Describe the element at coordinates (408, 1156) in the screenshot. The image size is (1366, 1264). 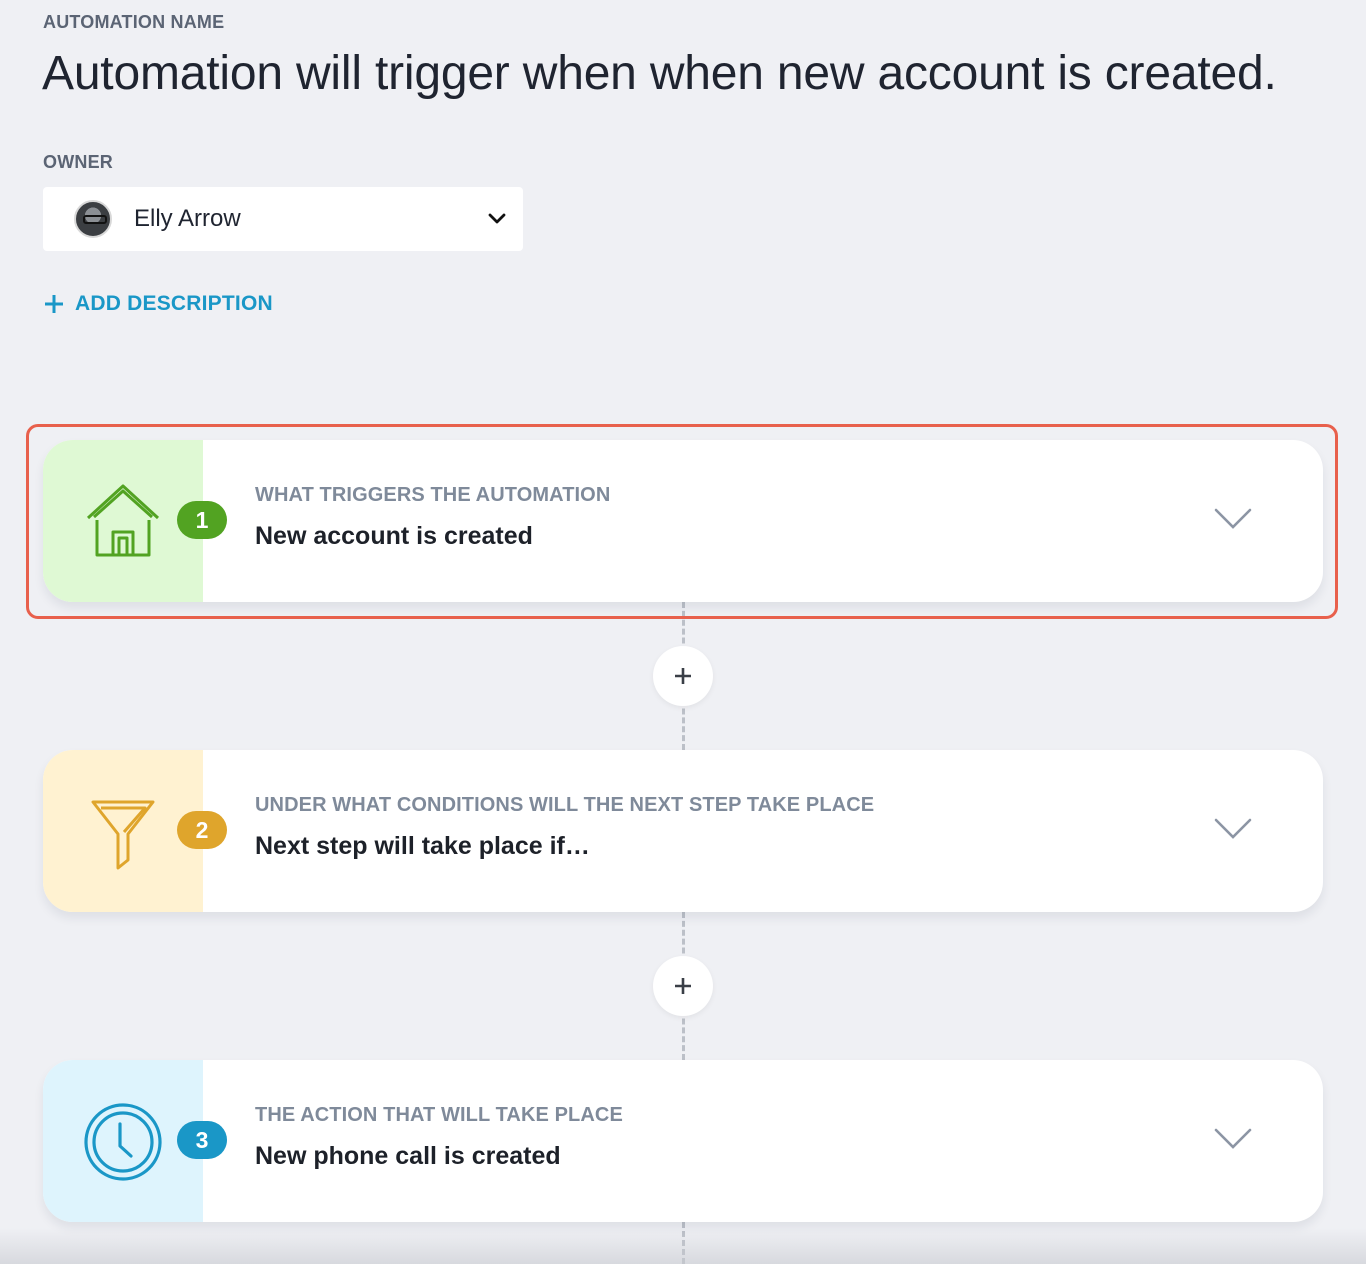
I see `step-value: New phone call is created` at that location.